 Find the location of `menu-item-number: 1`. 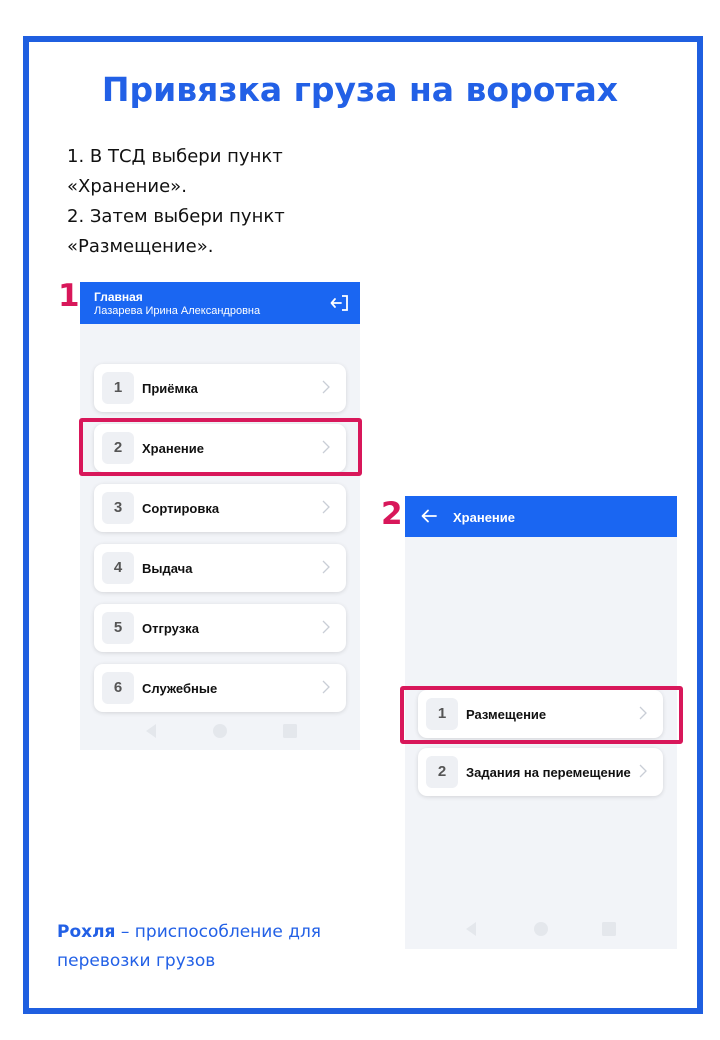

menu-item-number: 1 is located at coordinates (118, 388).